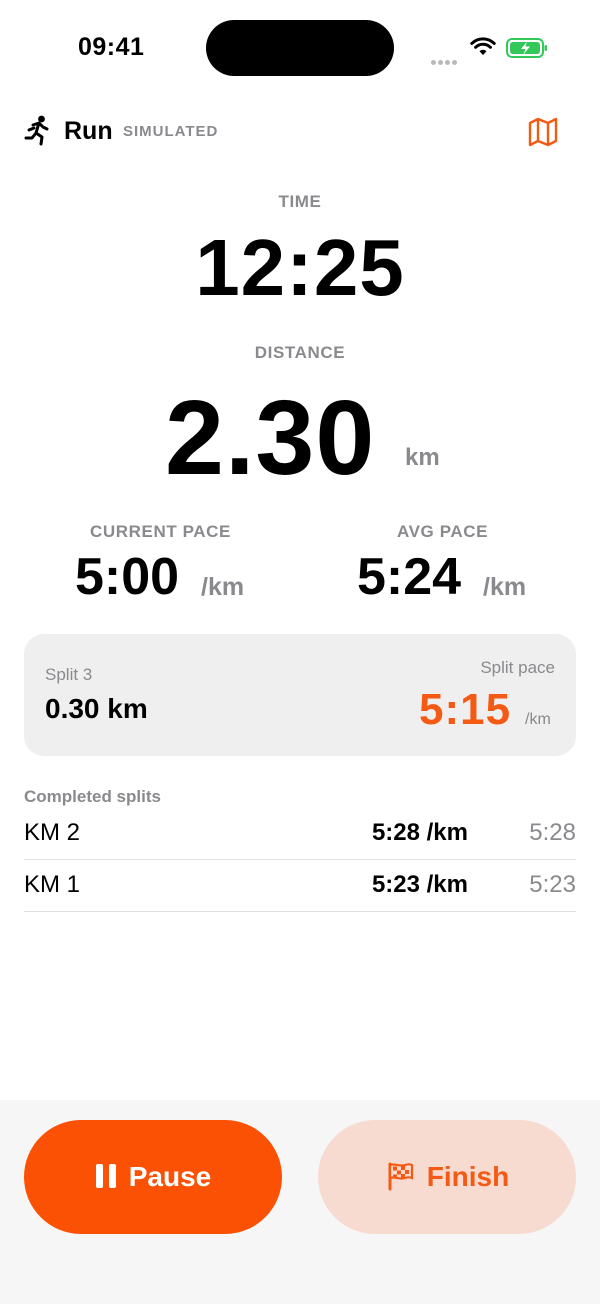 This screenshot has height=1304, width=600. What do you see at coordinates (106, 1177) in the screenshot?
I see `pause-icon` at bounding box center [106, 1177].